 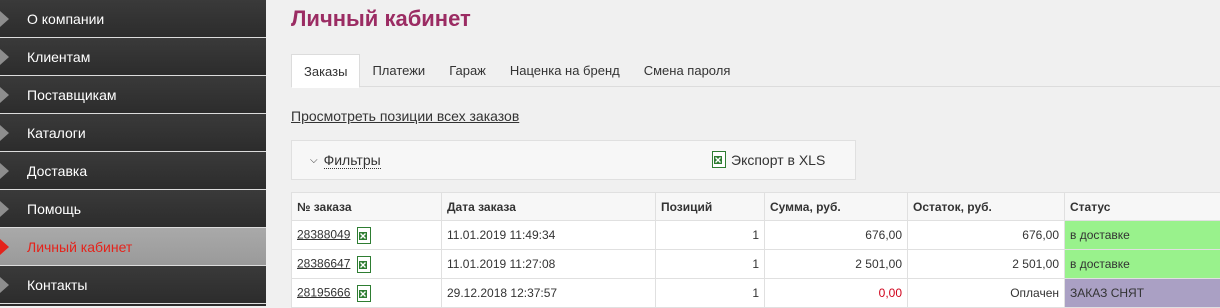 I want to click on status-cell: ЗАКАЗ СНЯТ, so click(x=1142, y=293).